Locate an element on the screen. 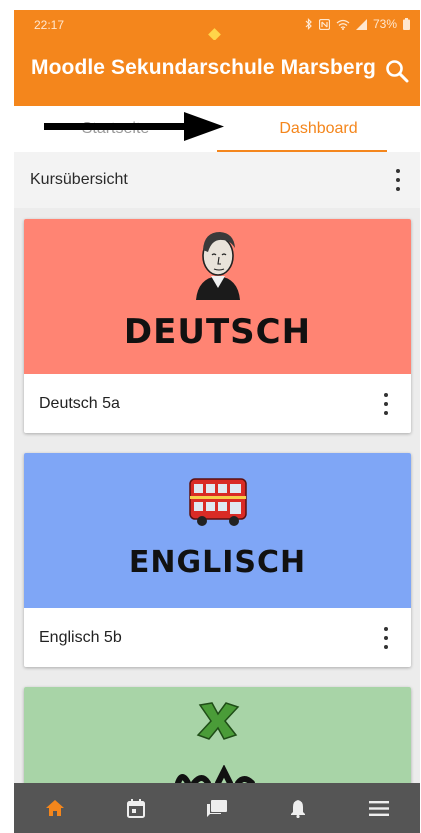 This screenshot has width=421, height=833. status-bar: 22:17 73% is located at coordinates (217, 25).